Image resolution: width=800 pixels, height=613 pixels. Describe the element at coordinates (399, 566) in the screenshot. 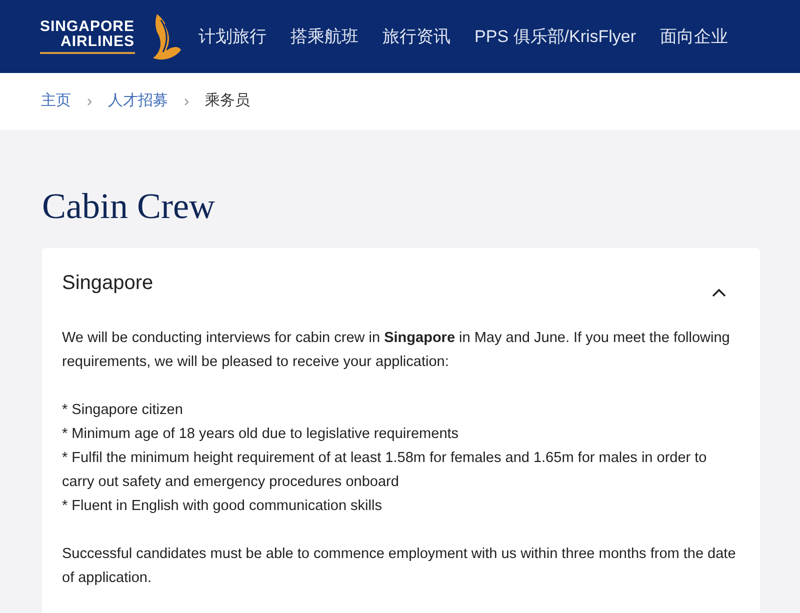

I see `closing-paragraph: Successful candidates must be able to commence employment with us within three months from the date of application.` at that location.